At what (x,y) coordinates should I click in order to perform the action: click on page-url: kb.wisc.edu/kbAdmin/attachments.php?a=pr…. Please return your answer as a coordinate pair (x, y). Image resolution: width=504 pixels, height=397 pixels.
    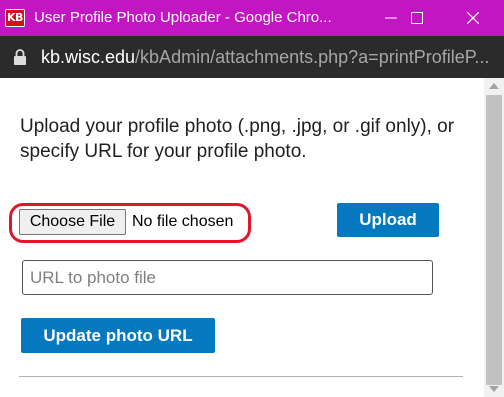
    Looking at the image, I should click on (270, 57).